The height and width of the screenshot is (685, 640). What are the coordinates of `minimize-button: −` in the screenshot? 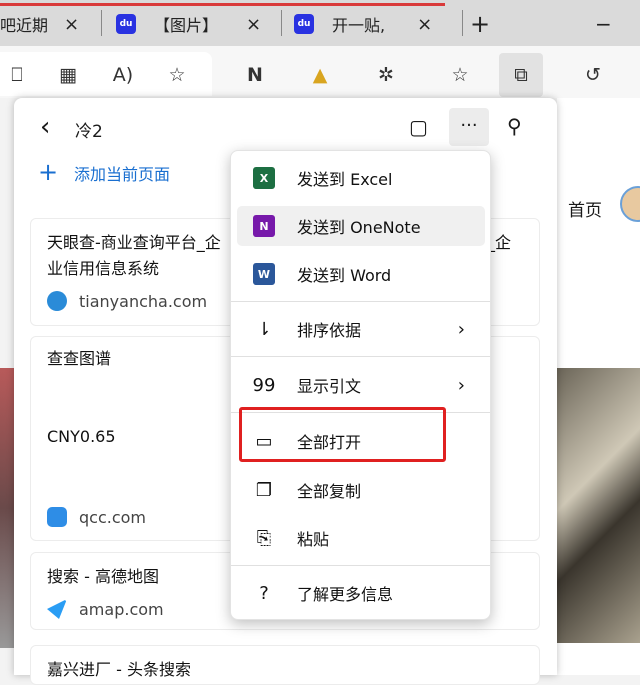 It's located at (603, 24).